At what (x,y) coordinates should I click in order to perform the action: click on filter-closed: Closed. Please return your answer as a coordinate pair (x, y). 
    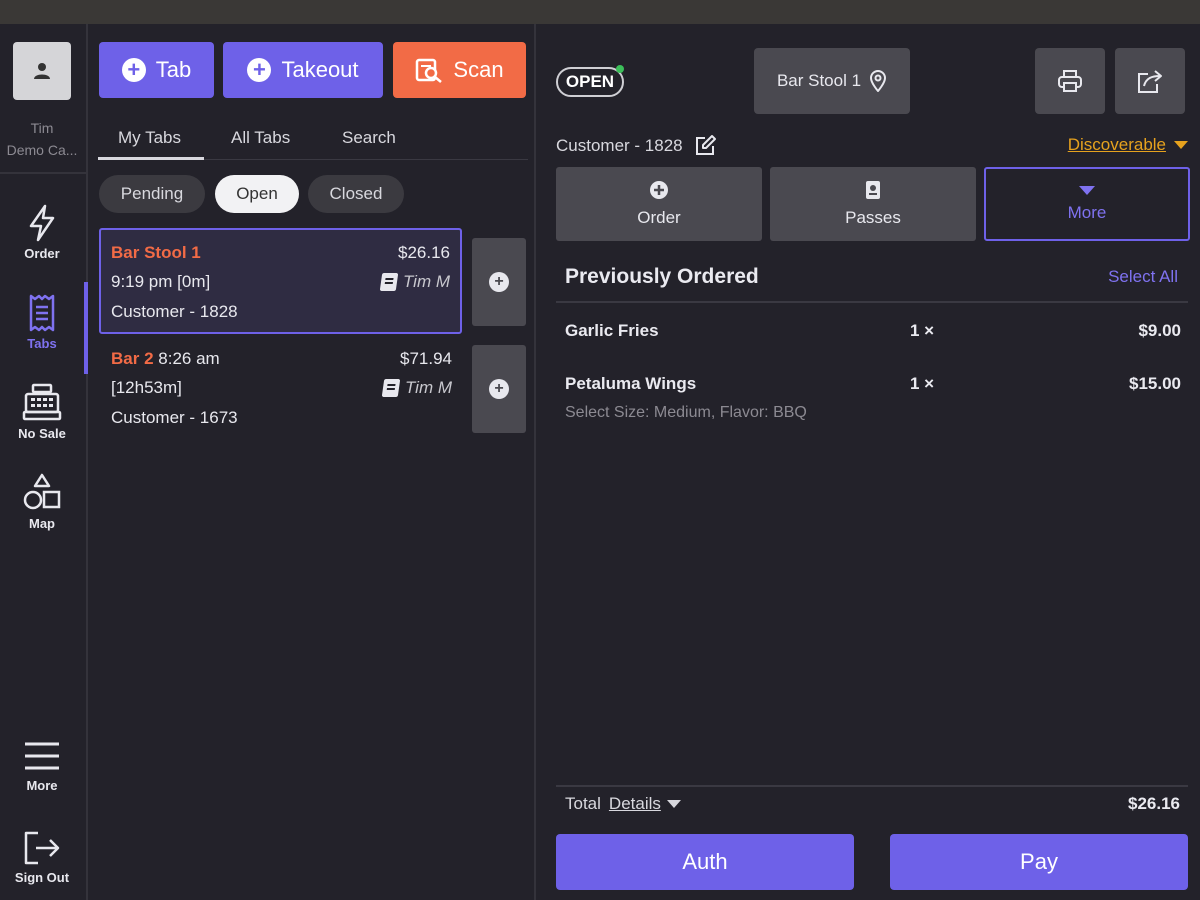
    Looking at the image, I should click on (356, 194).